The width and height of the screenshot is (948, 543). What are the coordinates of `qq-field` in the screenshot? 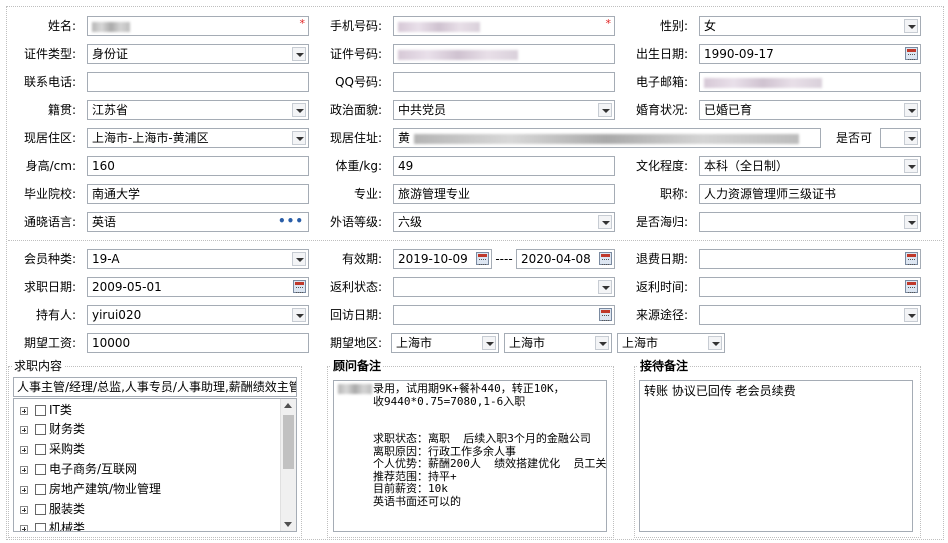 It's located at (504, 82).